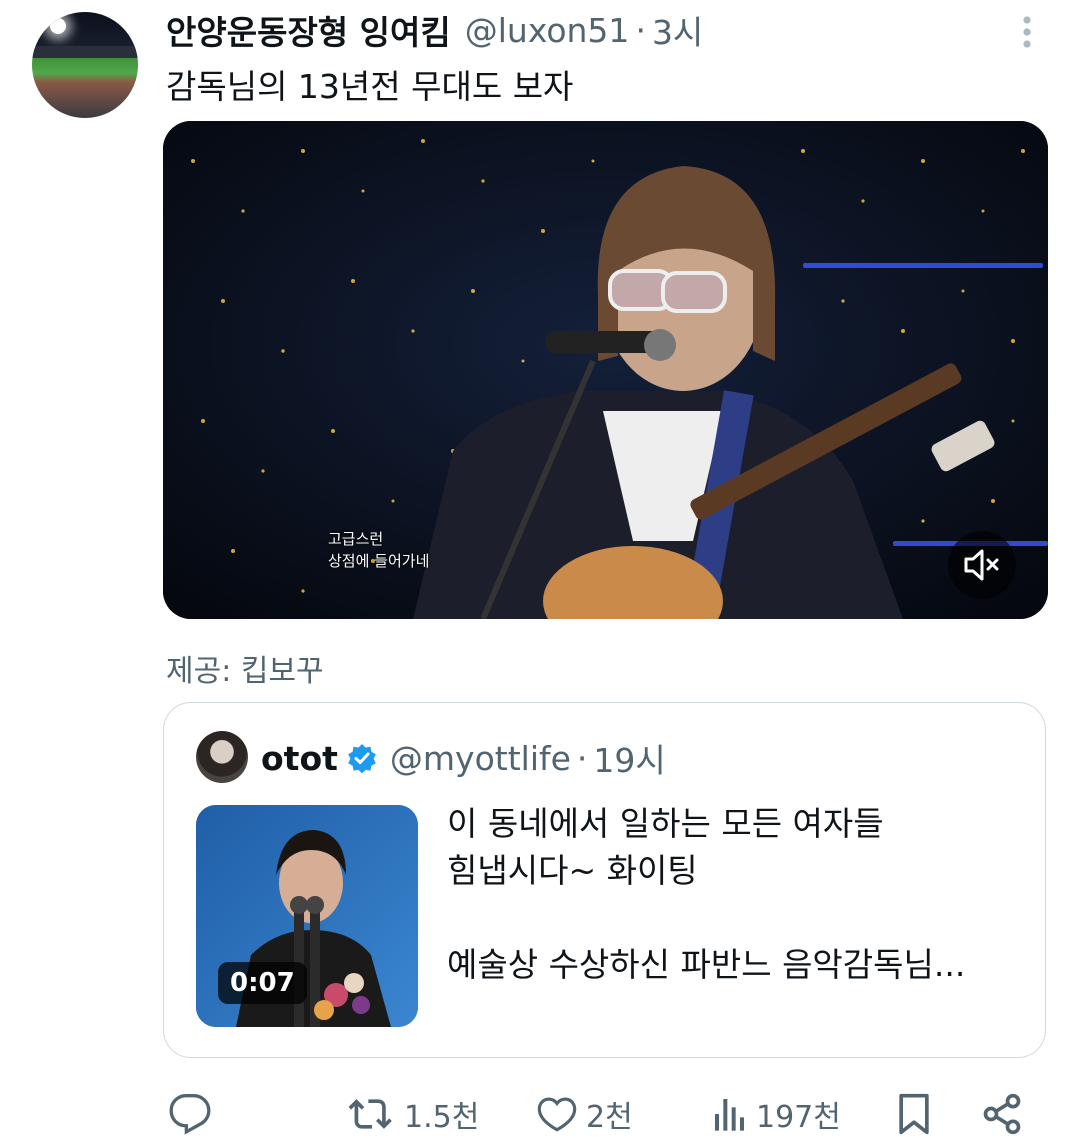 The width and height of the screenshot is (1080, 1146). I want to click on like-button: 2천, so click(584, 1114).